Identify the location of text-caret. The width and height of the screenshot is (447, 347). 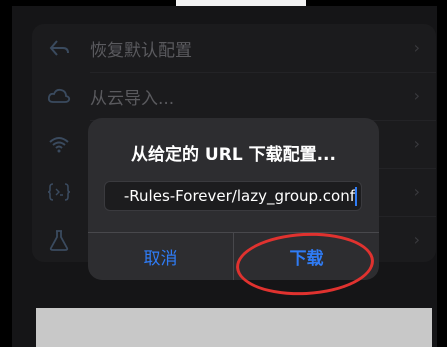
(356, 196).